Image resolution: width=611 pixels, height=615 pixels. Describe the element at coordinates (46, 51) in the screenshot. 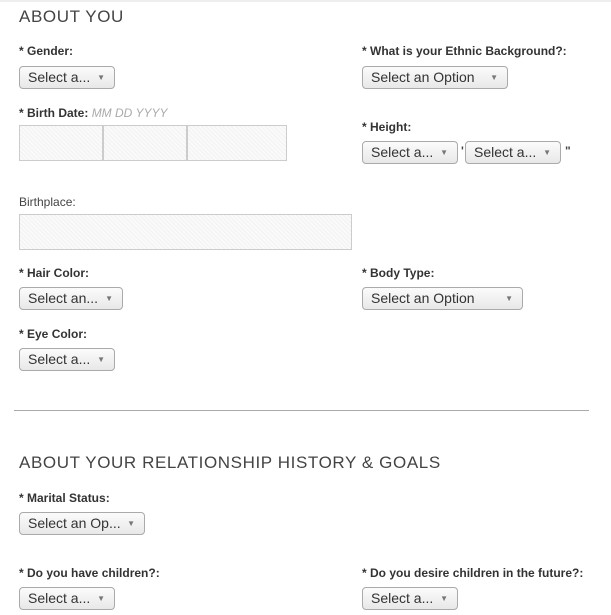

I see `gender-label: * Gender:` at that location.